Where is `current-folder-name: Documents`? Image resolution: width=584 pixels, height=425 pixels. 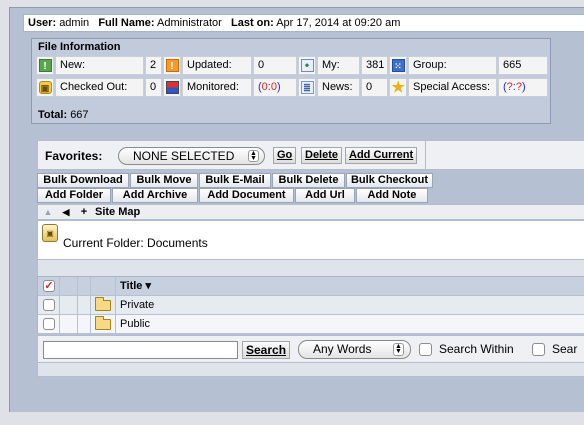 current-folder-name: Documents is located at coordinates (177, 243).